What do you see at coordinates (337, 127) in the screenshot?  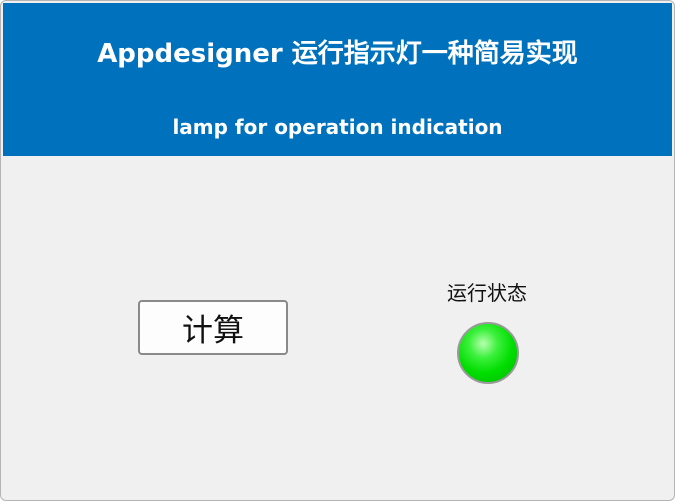 I see `app-subtitle: lamp for operation indication` at bounding box center [337, 127].